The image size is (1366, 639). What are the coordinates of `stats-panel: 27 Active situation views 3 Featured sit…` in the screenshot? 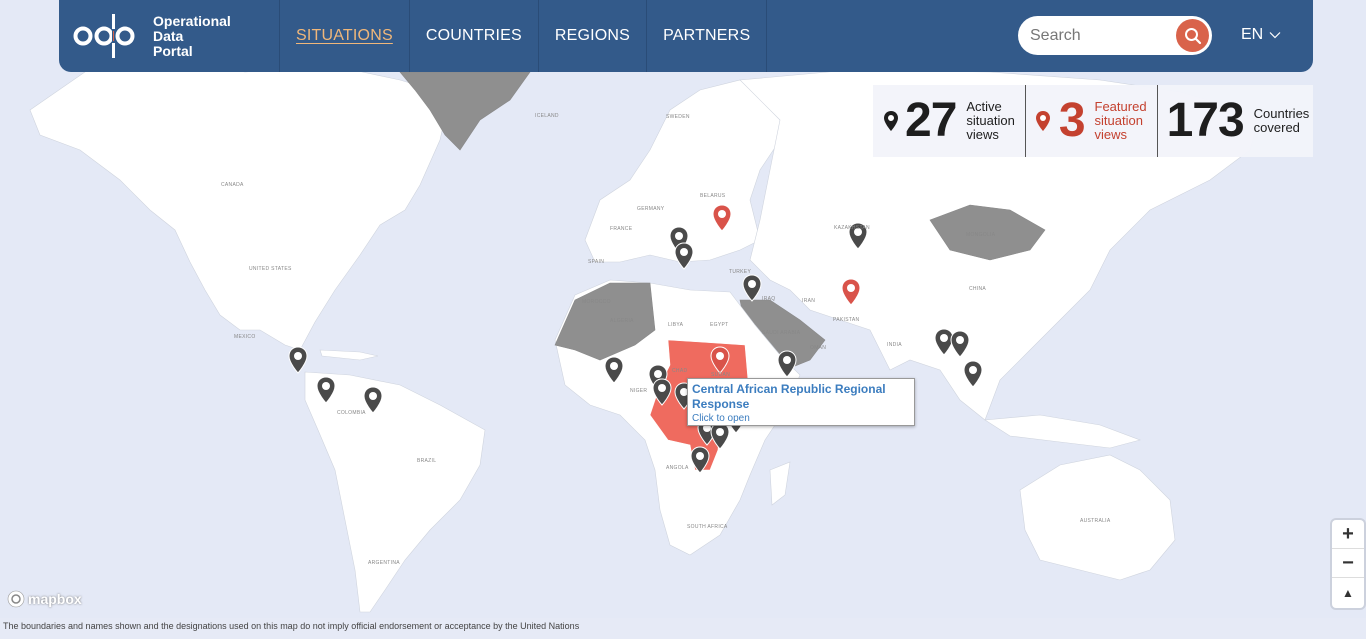 It's located at (1093, 121).